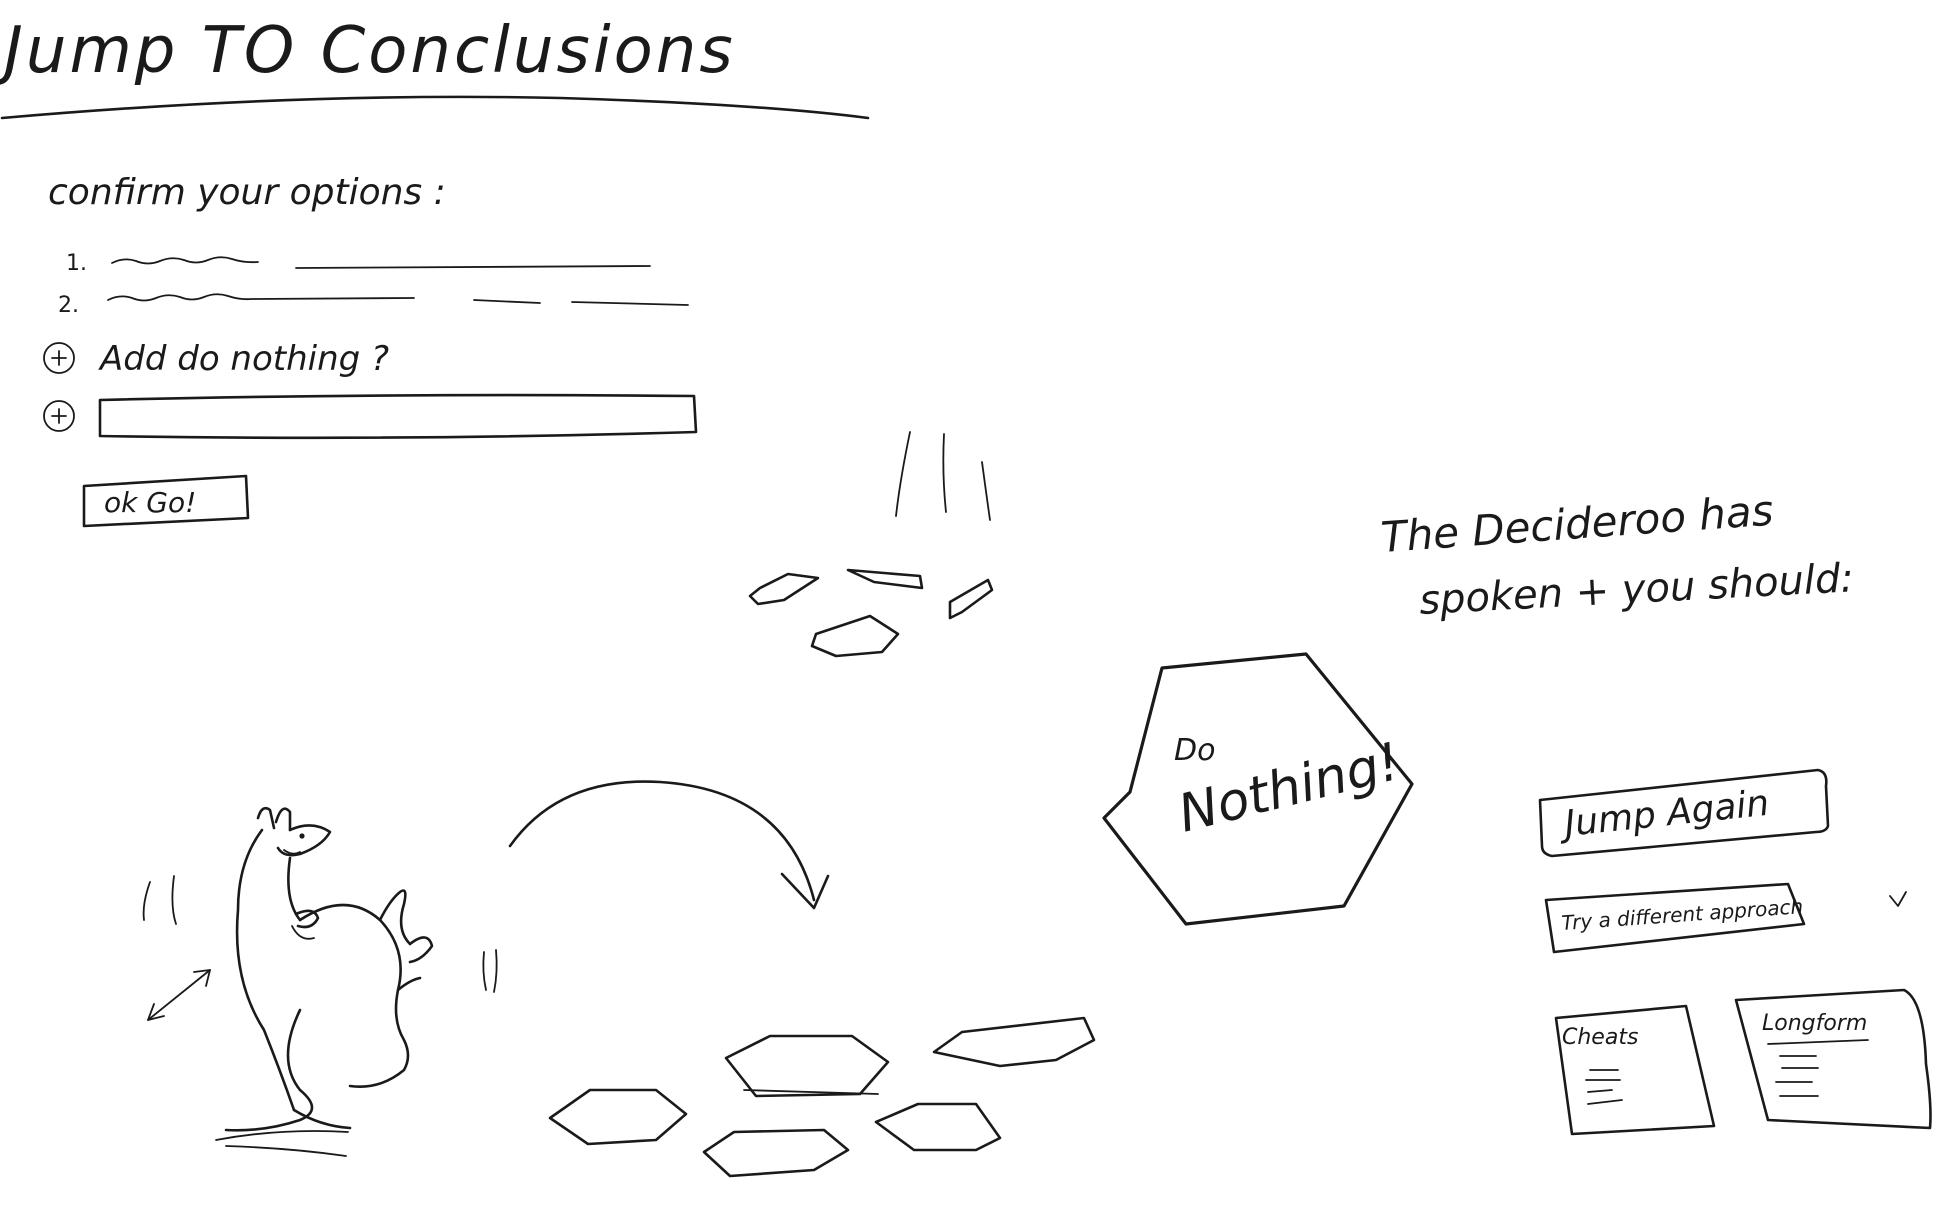 This screenshot has width=1941, height=1225. I want to click on option-1-line, so click(185, 260).